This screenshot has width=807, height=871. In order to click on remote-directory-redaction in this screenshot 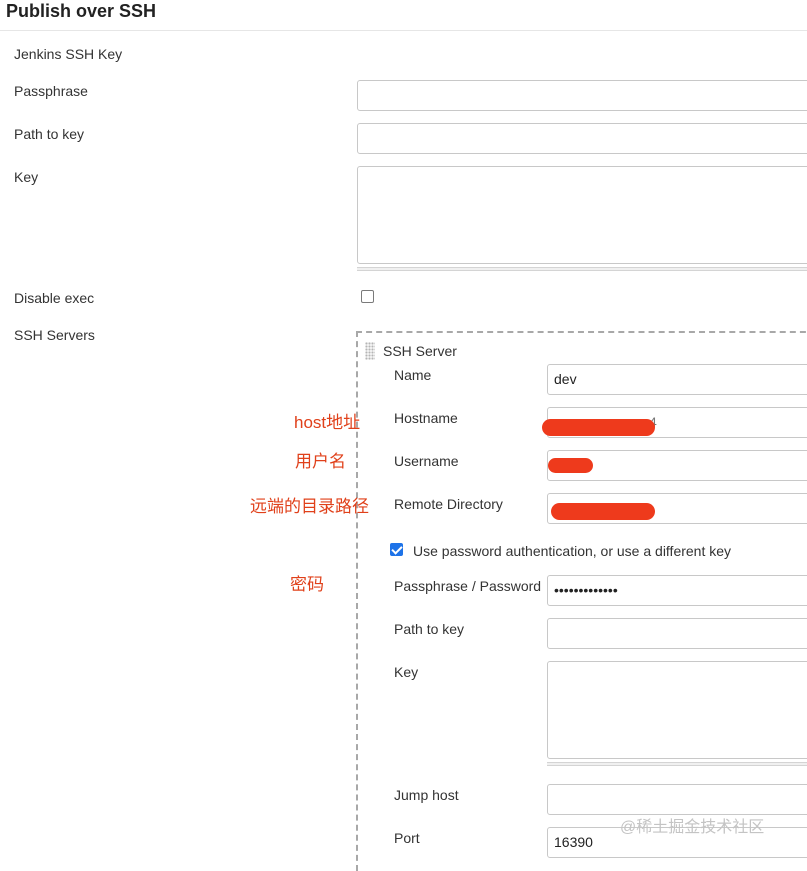, I will do `click(603, 511)`.